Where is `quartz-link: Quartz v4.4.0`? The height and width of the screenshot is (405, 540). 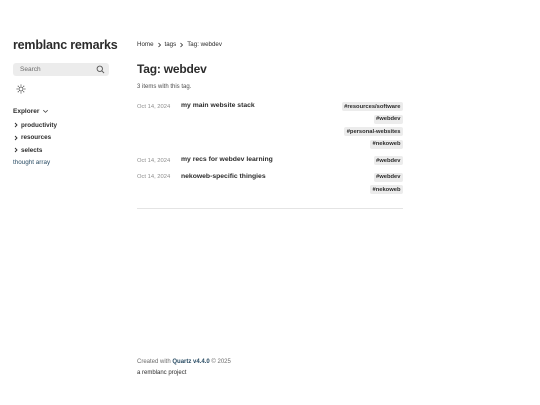
quartz-link: Quartz v4.4.0 is located at coordinates (190, 362).